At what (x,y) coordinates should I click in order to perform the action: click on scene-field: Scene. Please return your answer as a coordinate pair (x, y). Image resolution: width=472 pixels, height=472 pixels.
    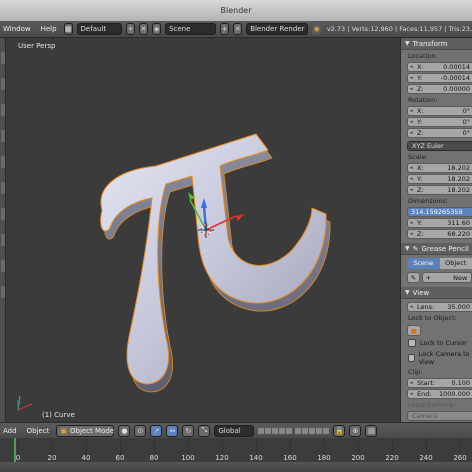
    Looking at the image, I should click on (191, 29).